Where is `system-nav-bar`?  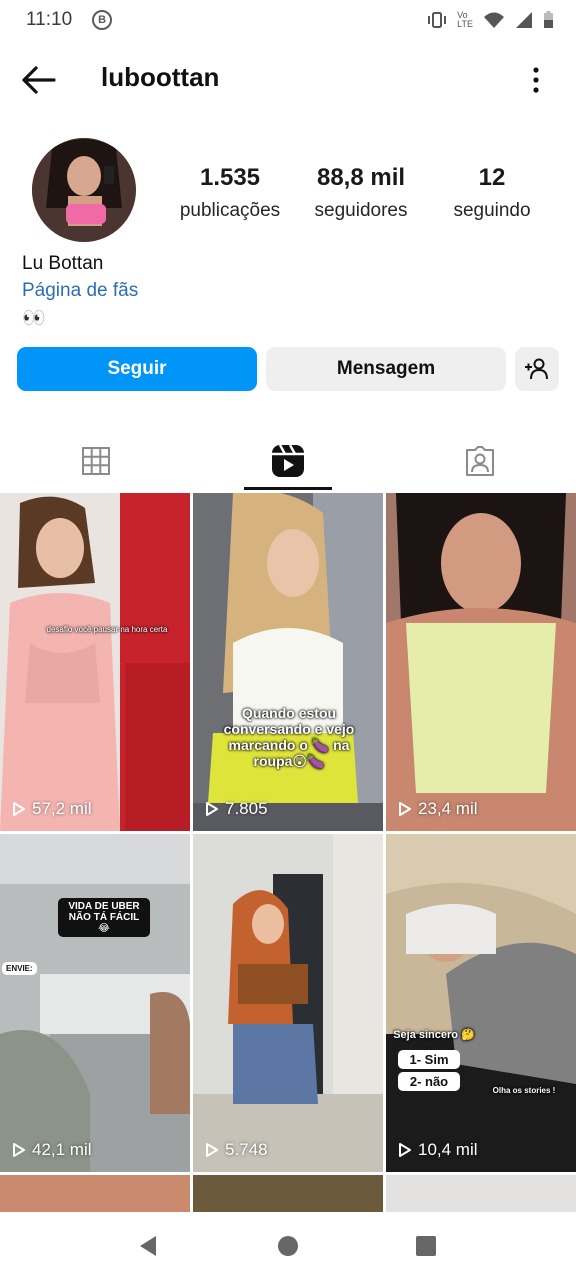
system-nav-bar is located at coordinates (288, 1246).